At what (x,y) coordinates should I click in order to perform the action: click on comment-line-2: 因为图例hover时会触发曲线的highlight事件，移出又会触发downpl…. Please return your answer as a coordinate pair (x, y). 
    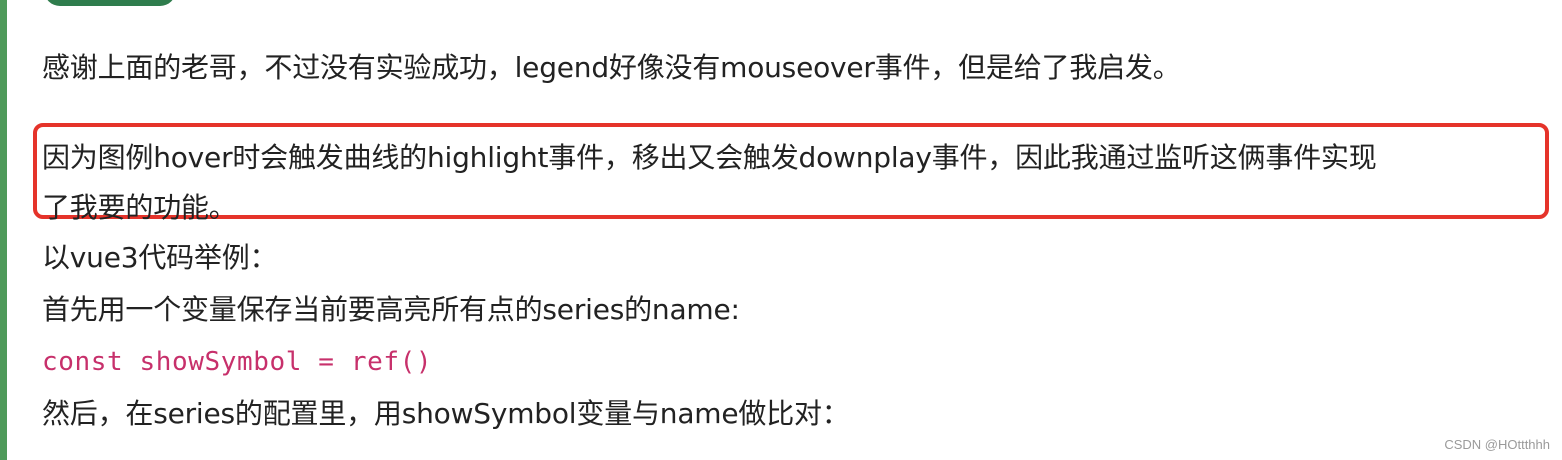
    Looking at the image, I should click on (709, 157).